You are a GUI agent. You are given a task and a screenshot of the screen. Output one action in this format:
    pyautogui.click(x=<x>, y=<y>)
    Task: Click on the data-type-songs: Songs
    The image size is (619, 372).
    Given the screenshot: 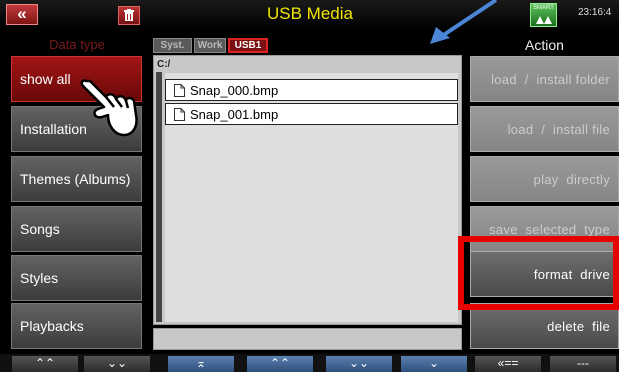 What is the action you would take?
    pyautogui.click(x=76, y=229)
    